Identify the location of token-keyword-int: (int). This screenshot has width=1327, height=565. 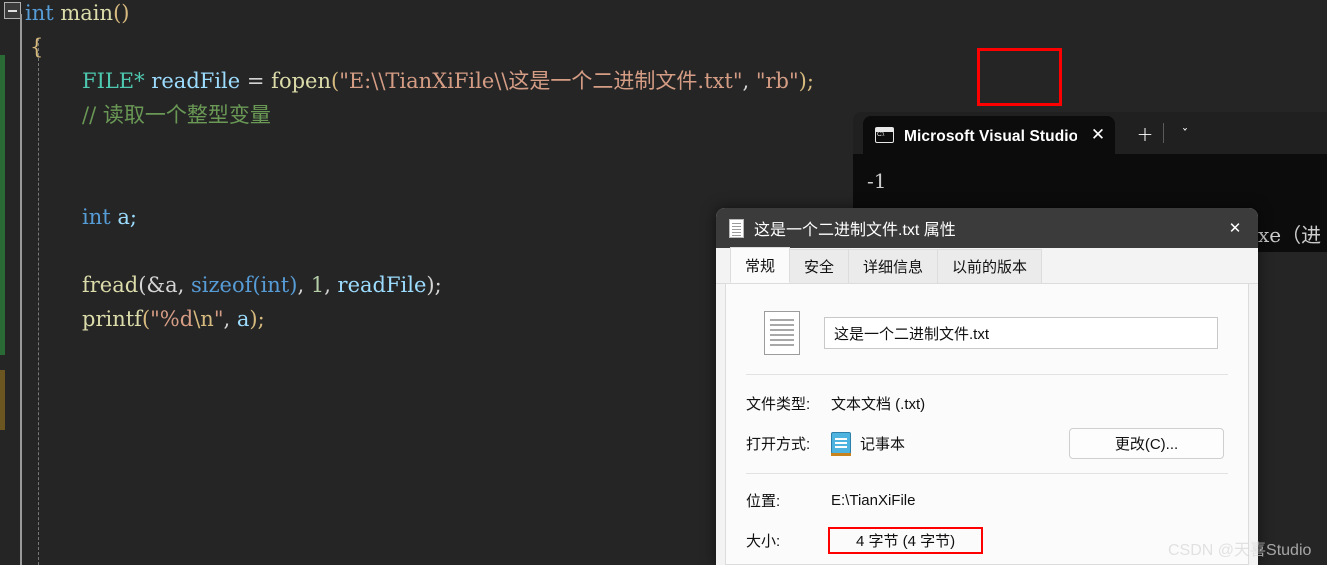
(275, 285).